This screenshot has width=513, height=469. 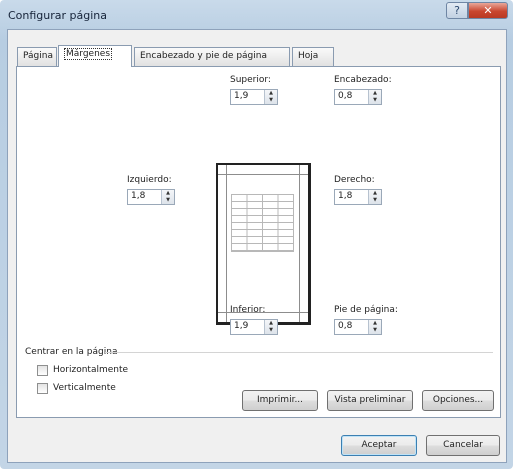 I want to click on tab-label: Márgenes, so click(x=88, y=54).